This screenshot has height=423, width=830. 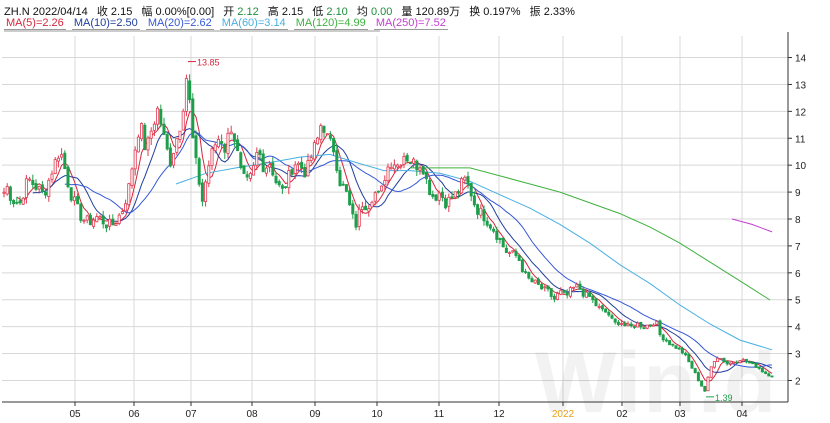 What do you see at coordinates (801, 112) in the screenshot?
I see `y-tick-label: 12` at bounding box center [801, 112].